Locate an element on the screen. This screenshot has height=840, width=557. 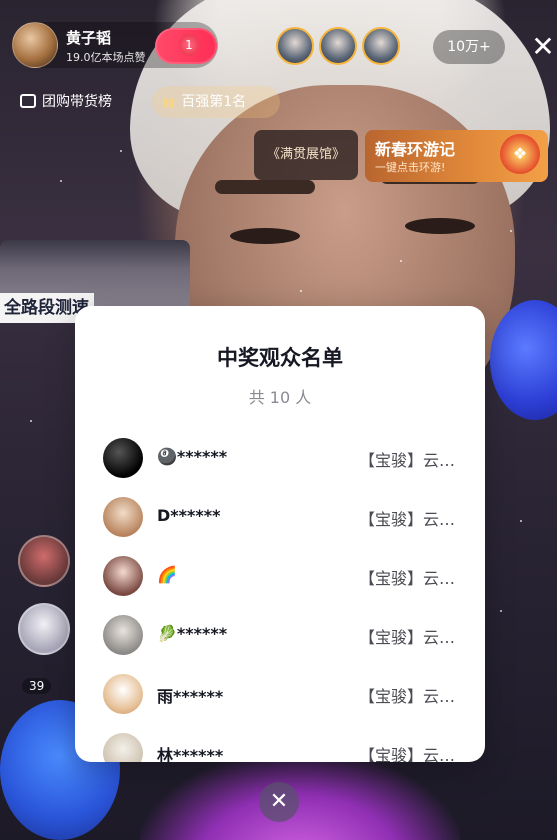
viewer-count-button: 10万+ is located at coordinates (469, 47).